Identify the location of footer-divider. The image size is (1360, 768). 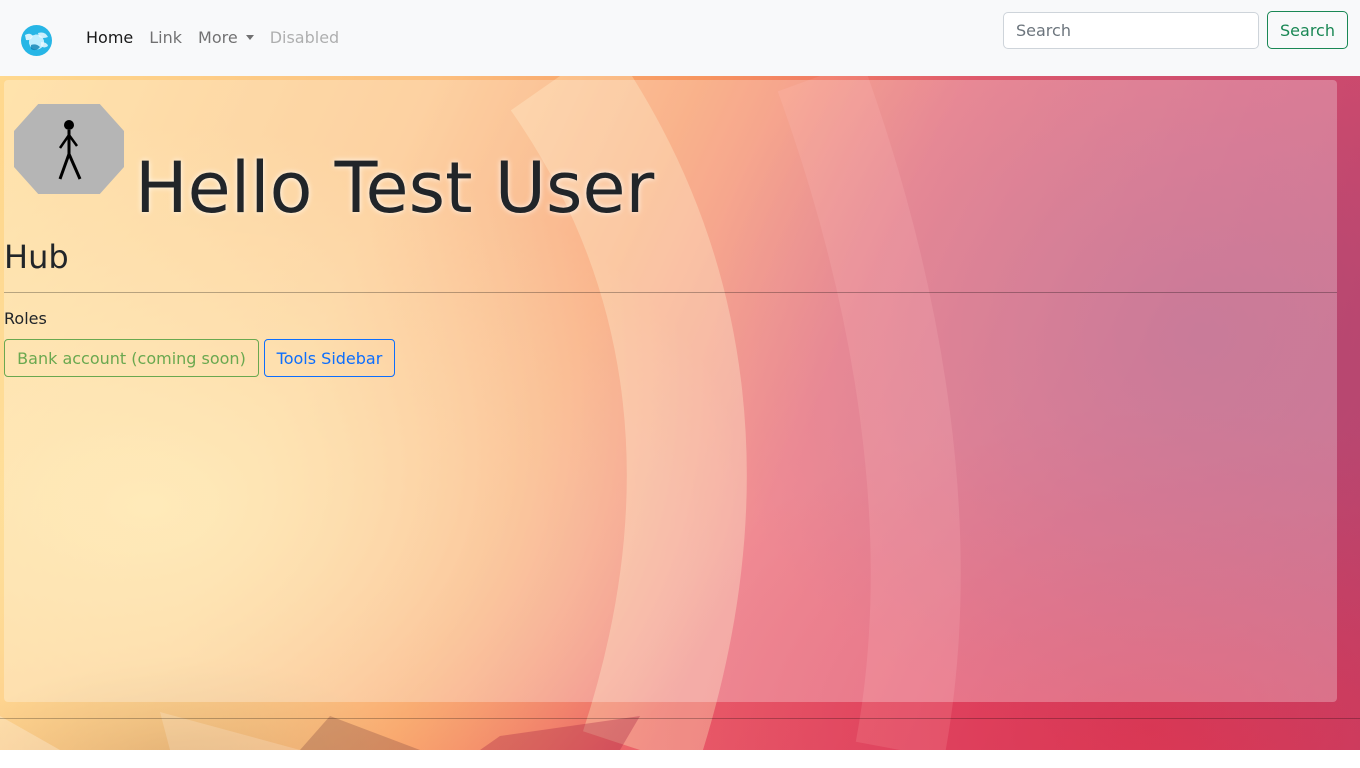
(680, 718).